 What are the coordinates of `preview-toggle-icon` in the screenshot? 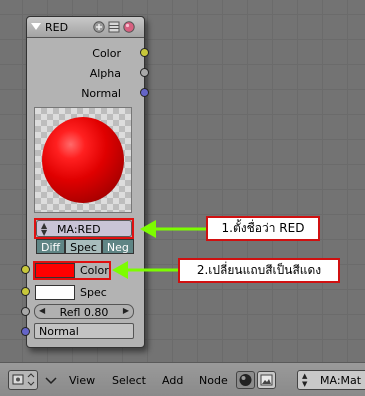 It's located at (114, 27).